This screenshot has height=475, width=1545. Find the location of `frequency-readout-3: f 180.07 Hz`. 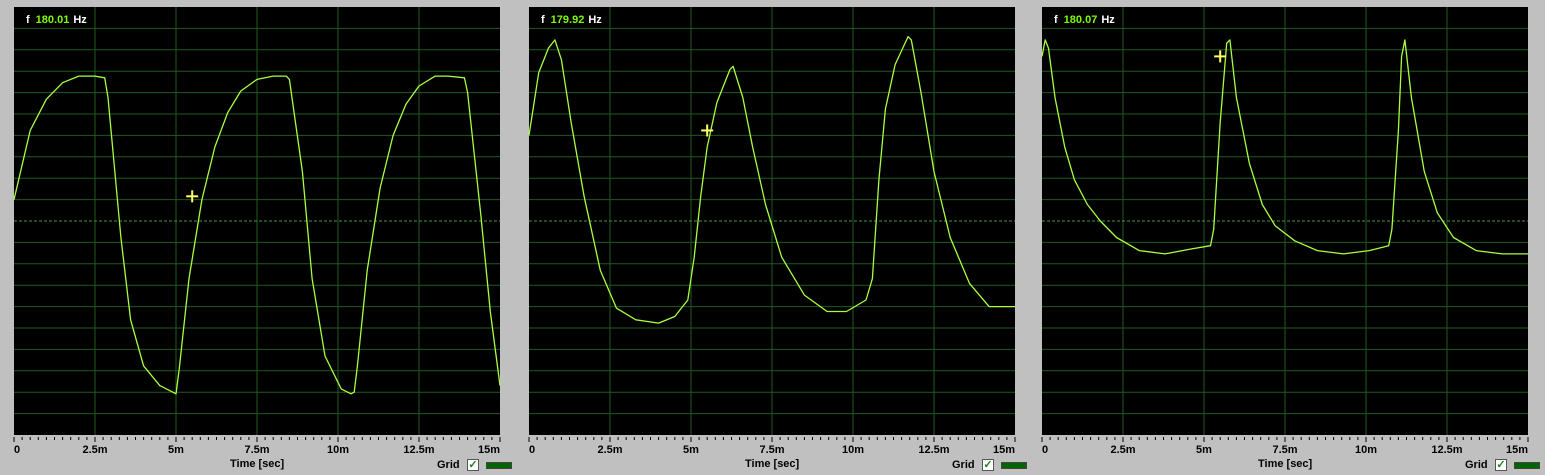

frequency-readout-3: f 180.07 Hz is located at coordinates (1084, 20).